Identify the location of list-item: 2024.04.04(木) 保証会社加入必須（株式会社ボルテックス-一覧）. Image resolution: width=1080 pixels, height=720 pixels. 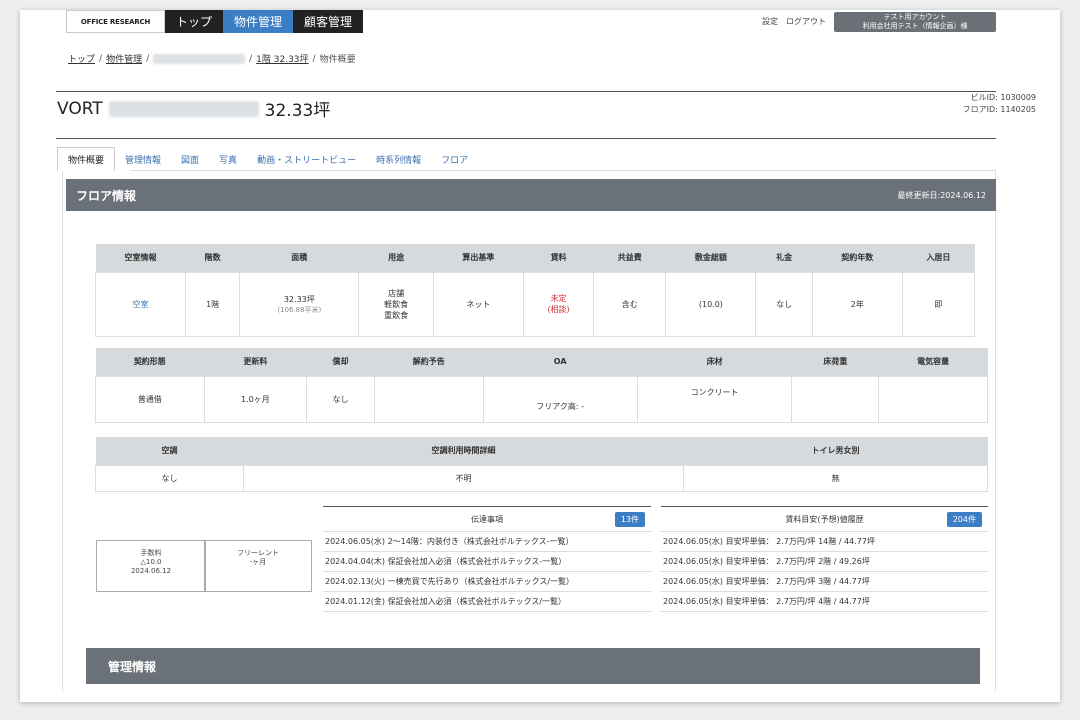
(487, 562).